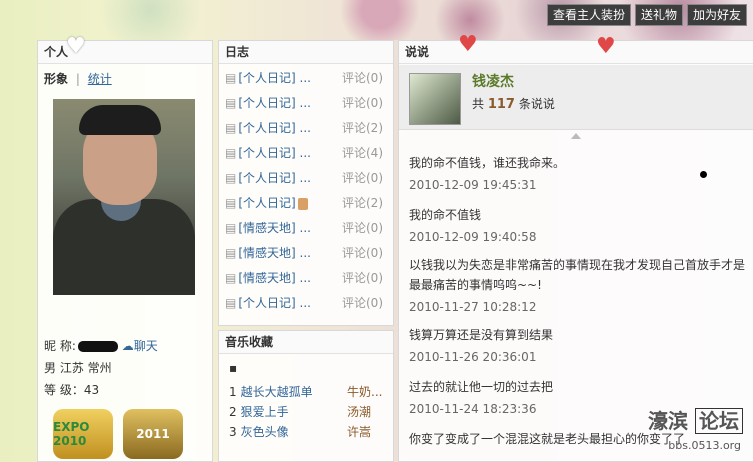 This screenshot has height=462, width=753. I want to click on status-count: 共 117 条说说, so click(513, 104).